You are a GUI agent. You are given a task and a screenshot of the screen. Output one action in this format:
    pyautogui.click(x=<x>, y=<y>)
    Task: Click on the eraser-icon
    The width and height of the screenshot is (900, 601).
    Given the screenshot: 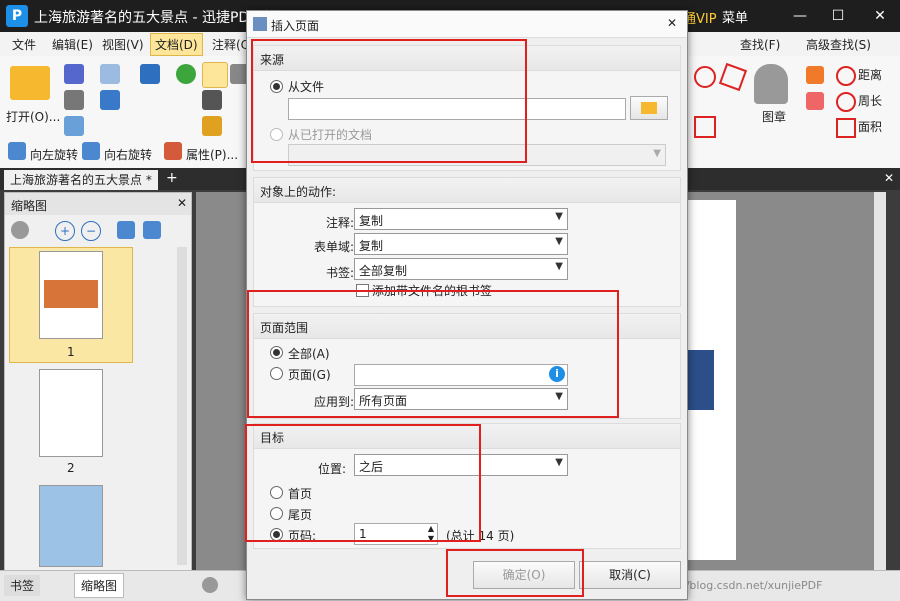 What is the action you would take?
    pyautogui.click(x=815, y=101)
    